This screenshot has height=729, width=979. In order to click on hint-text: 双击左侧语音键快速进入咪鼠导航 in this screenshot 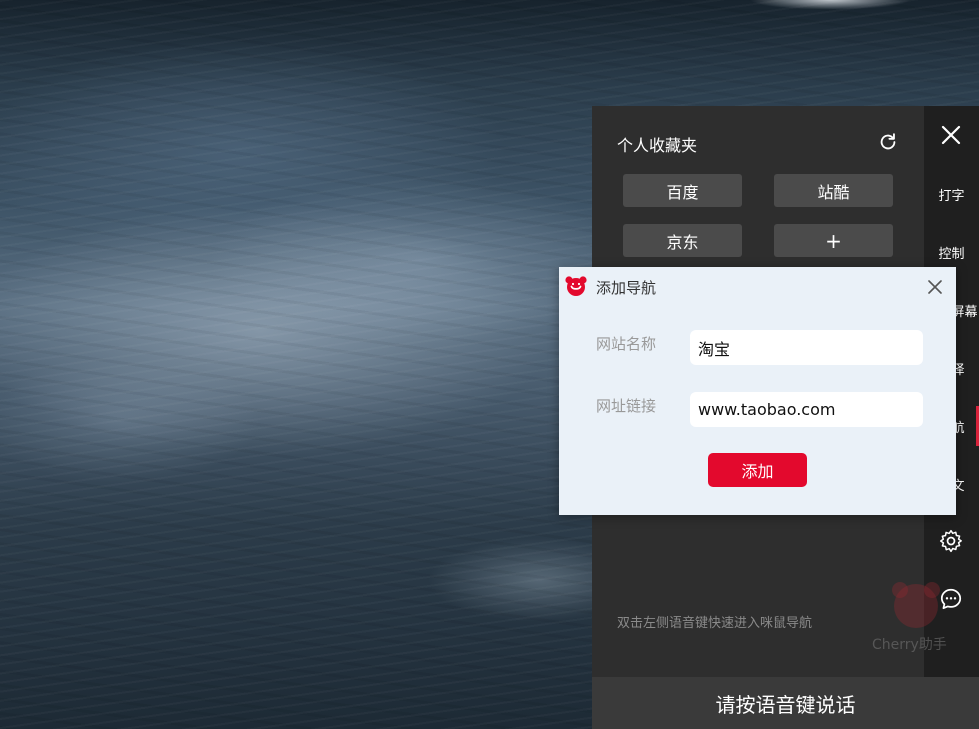, I will do `click(715, 623)`.